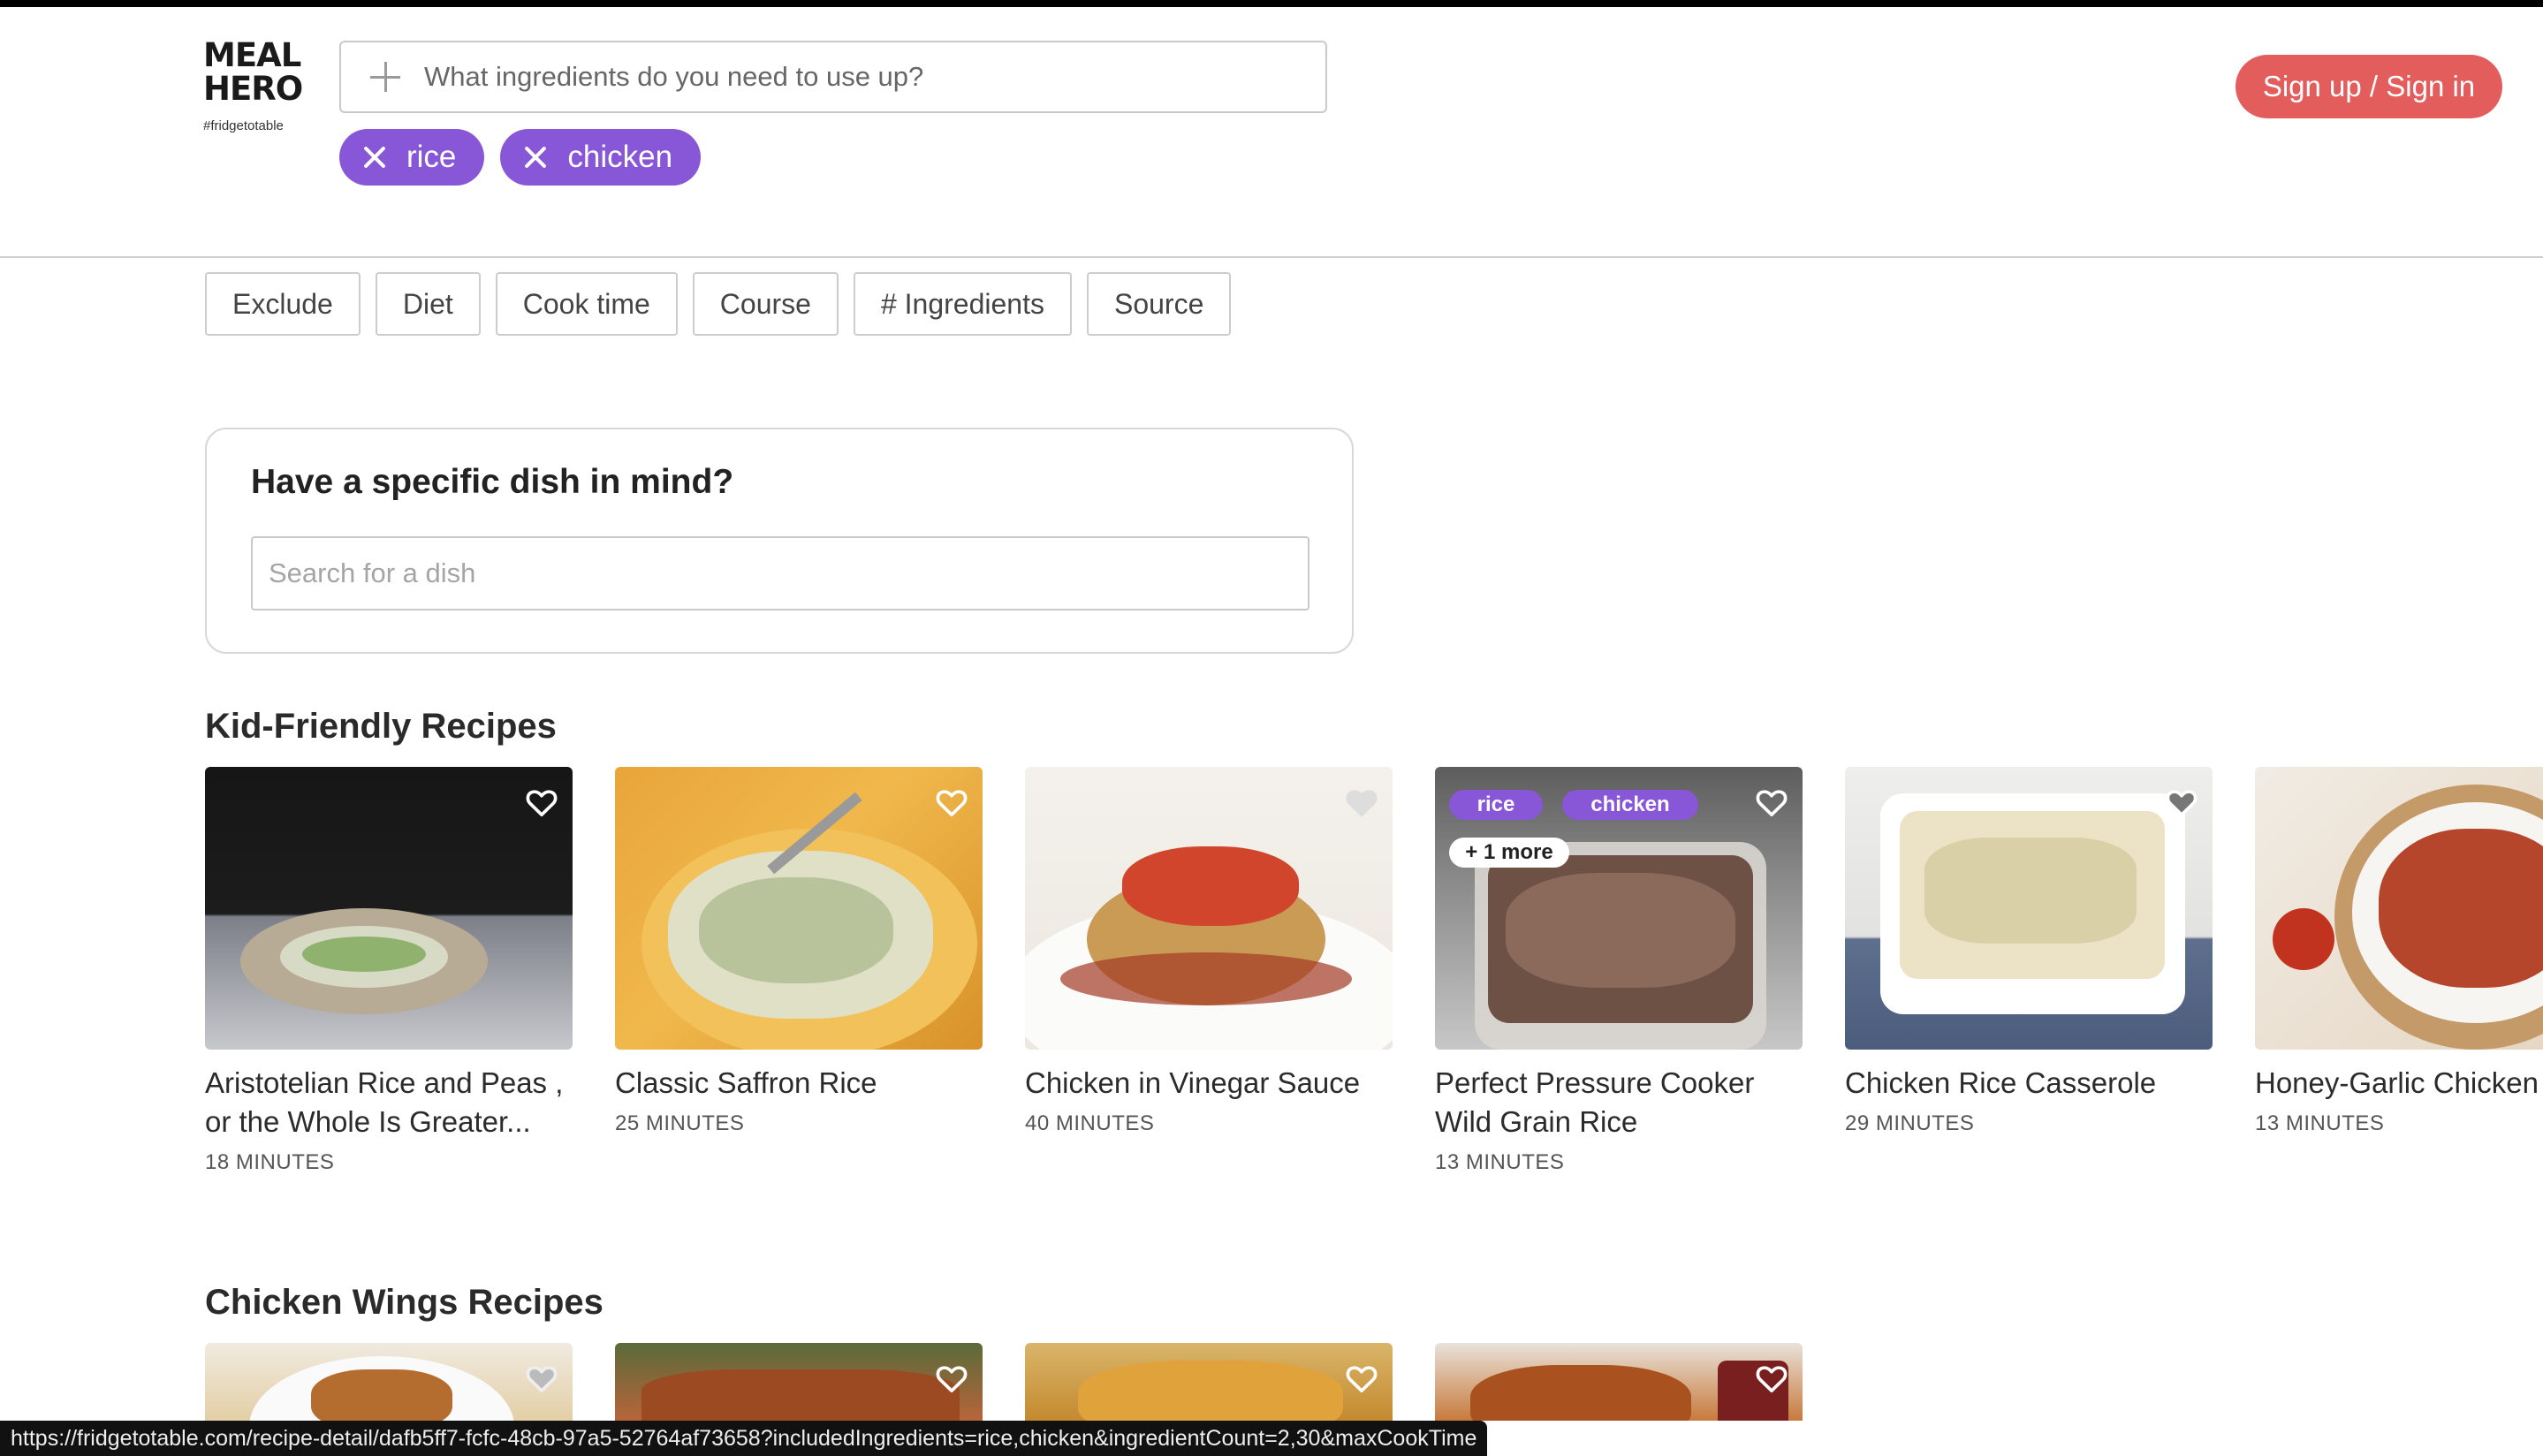  What do you see at coordinates (404, 1302) in the screenshot?
I see `section-title-chicken-wings: Chicken Wings Recipes` at bounding box center [404, 1302].